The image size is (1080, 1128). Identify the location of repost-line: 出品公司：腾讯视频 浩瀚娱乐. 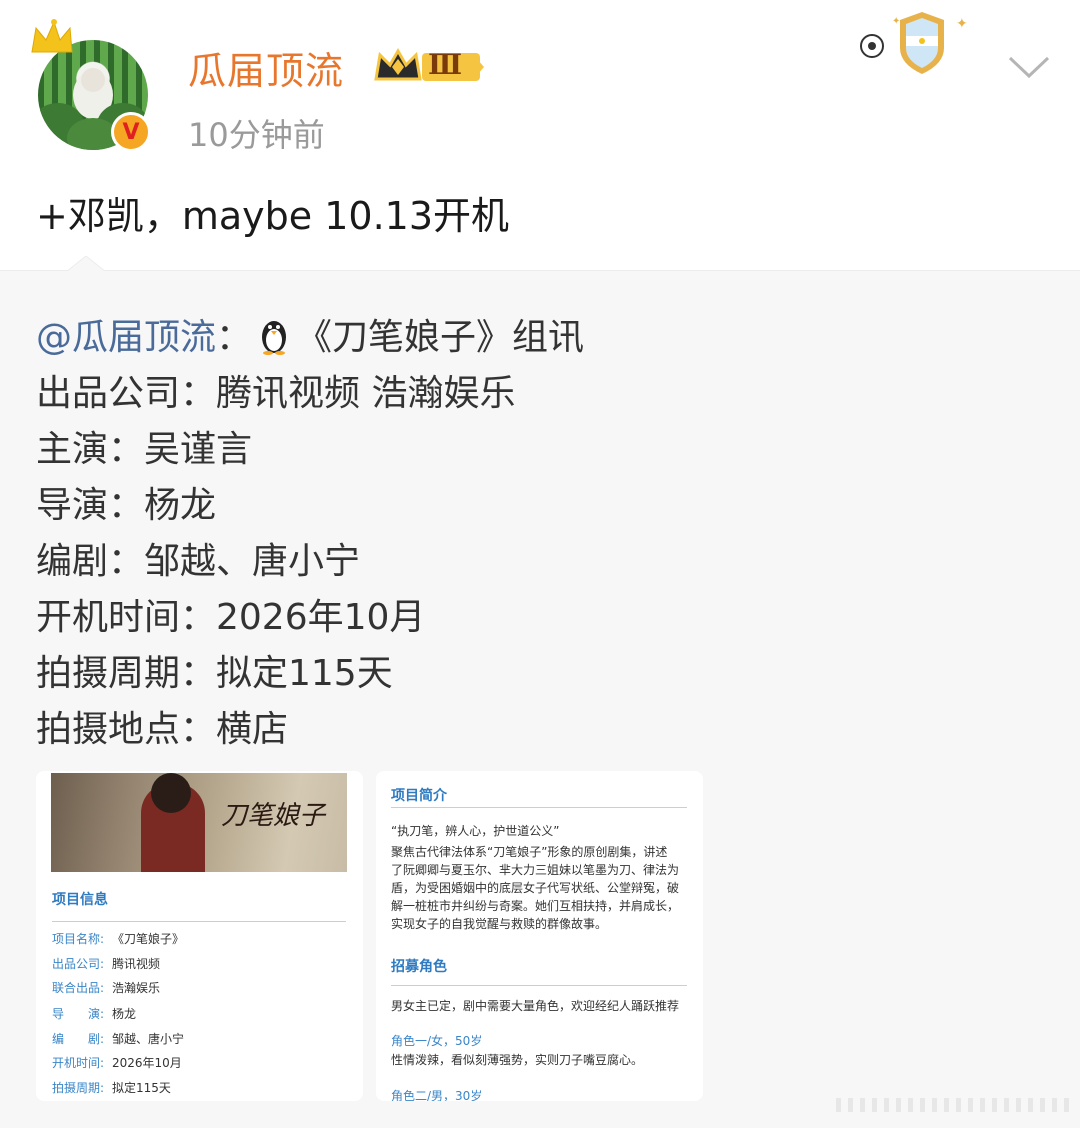
(276, 393).